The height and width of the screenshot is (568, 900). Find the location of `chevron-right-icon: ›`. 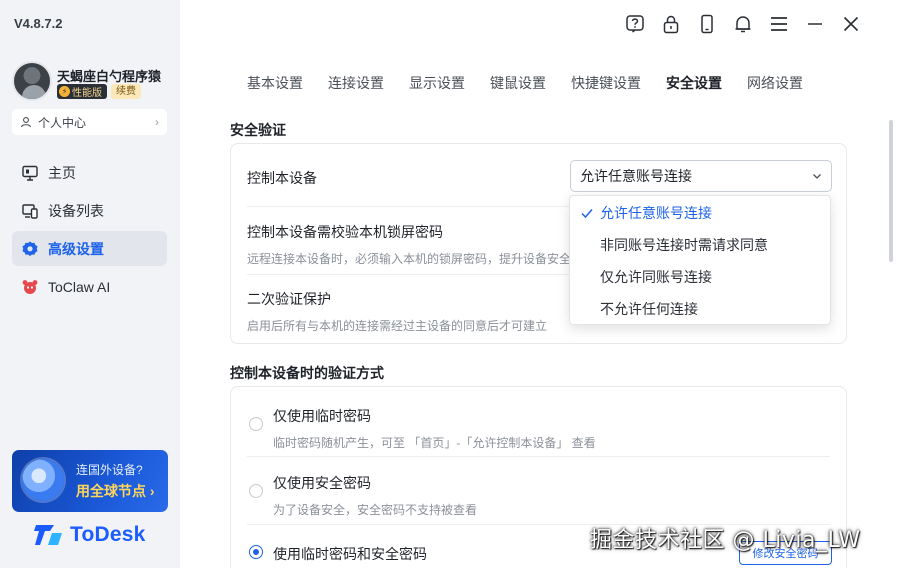

chevron-right-icon: › is located at coordinates (157, 122).